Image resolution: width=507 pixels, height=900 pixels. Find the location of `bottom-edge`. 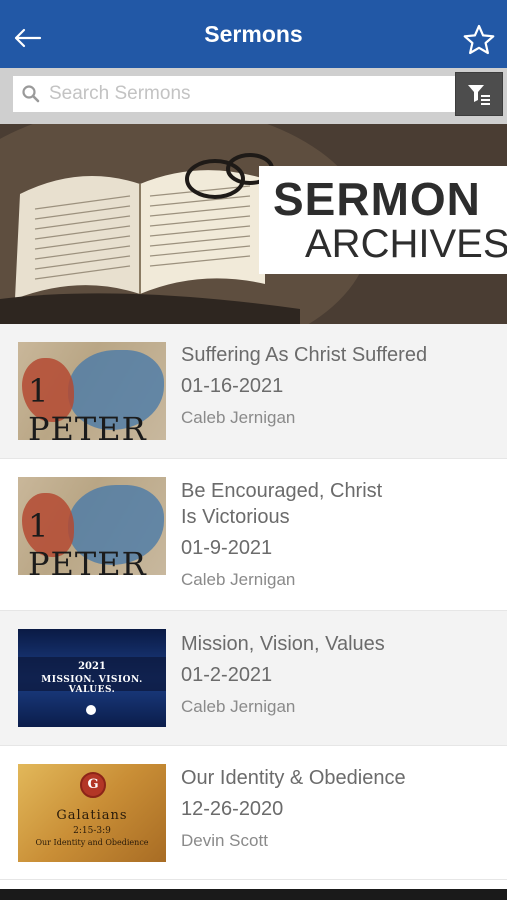

bottom-edge is located at coordinates (253, 894).